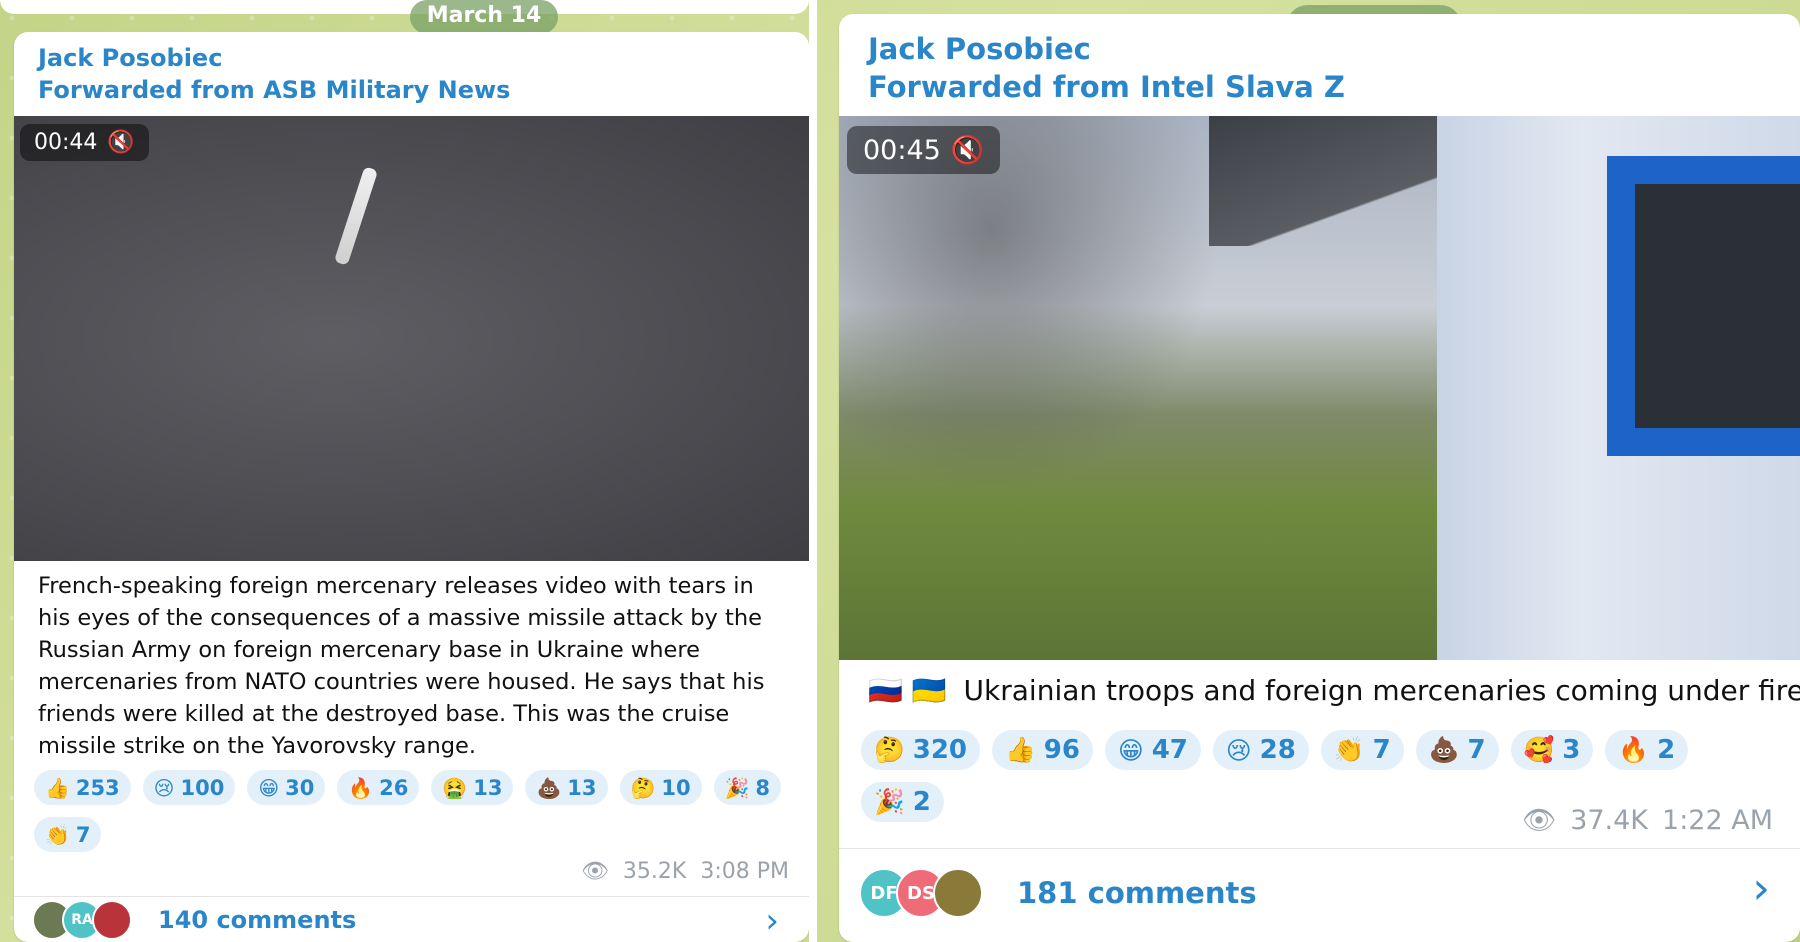 This screenshot has width=1800, height=942. Describe the element at coordinates (1277, 750) in the screenshot. I see `reaction-count: 28` at that location.